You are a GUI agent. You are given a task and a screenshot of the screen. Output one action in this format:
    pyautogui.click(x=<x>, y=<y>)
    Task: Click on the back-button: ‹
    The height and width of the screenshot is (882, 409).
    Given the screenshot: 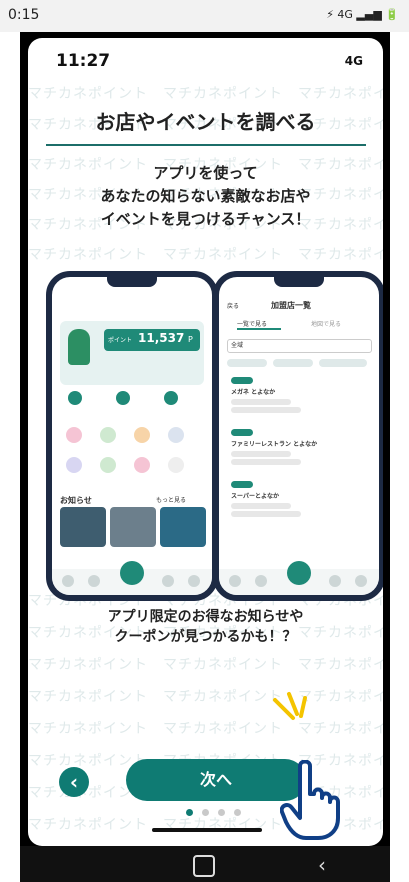 What is the action you would take?
    pyautogui.click(x=74, y=782)
    